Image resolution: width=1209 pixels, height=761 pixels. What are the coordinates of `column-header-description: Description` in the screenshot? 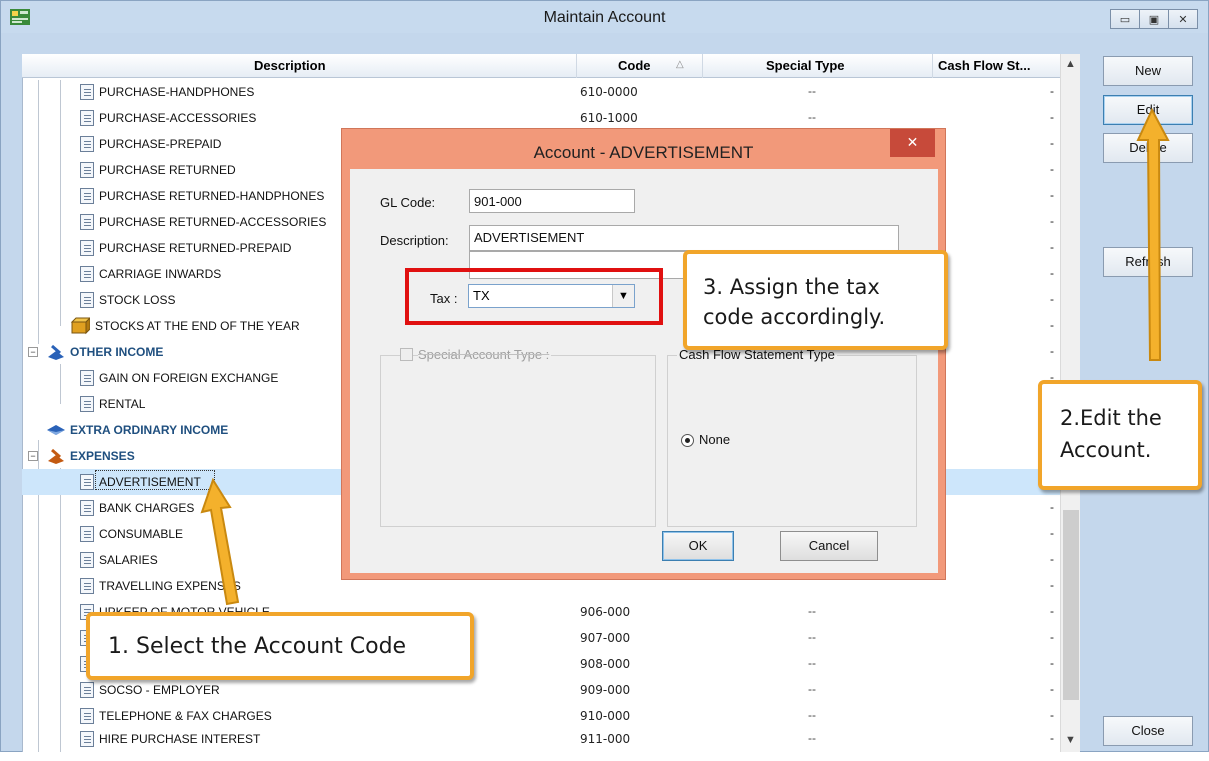 It's located at (290, 65).